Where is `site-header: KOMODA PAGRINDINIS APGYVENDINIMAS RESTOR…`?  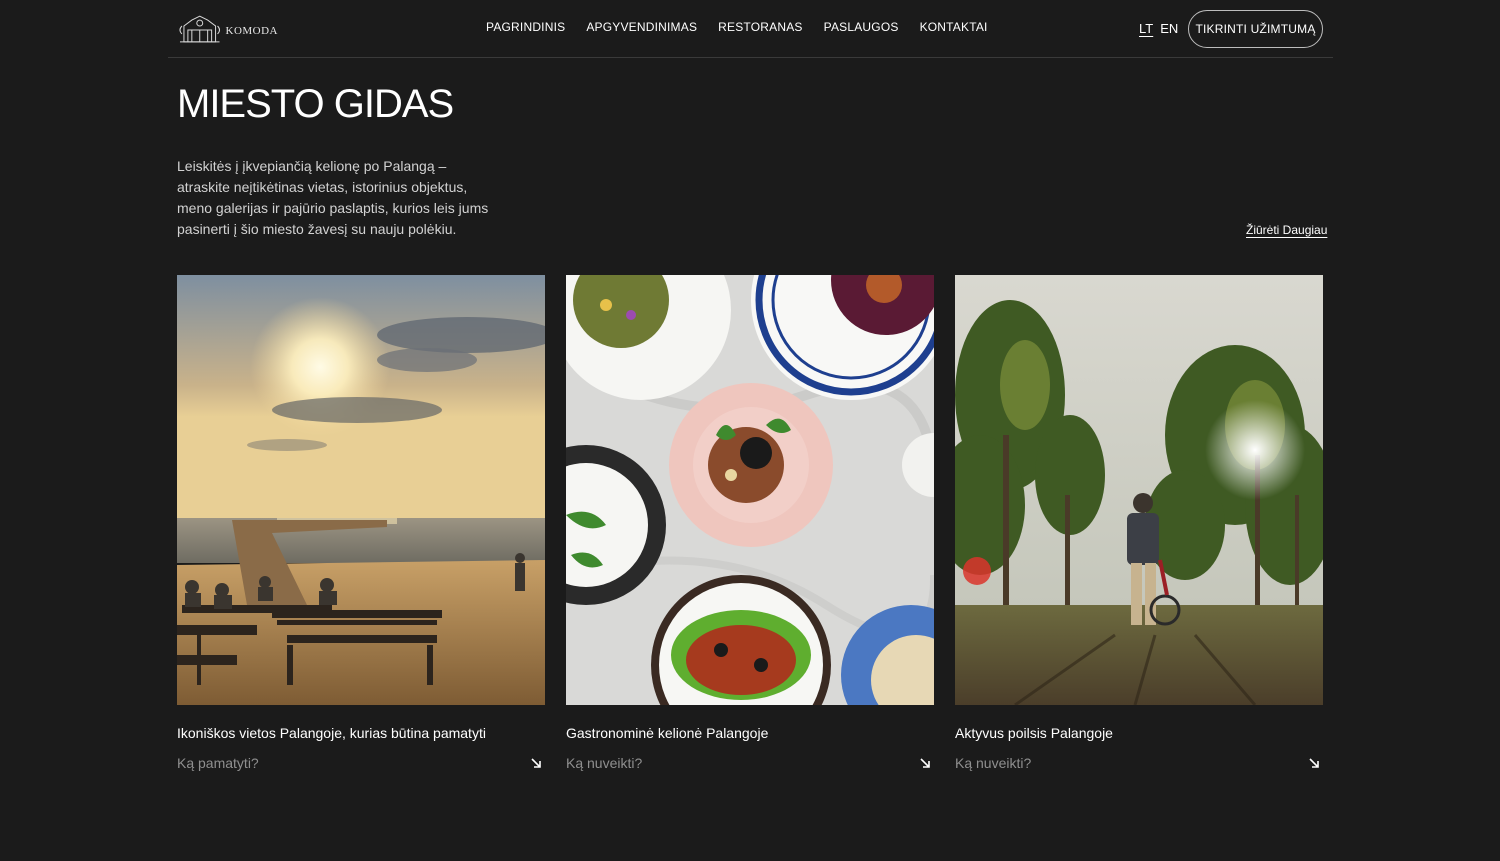
site-header: KOMODA PAGRINDINIS APGYVENDINIMAS RESTOR… is located at coordinates (750, 29).